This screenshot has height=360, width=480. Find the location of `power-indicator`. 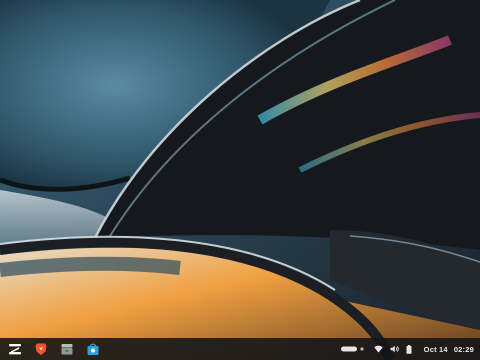

power-indicator is located at coordinates (348, 349).